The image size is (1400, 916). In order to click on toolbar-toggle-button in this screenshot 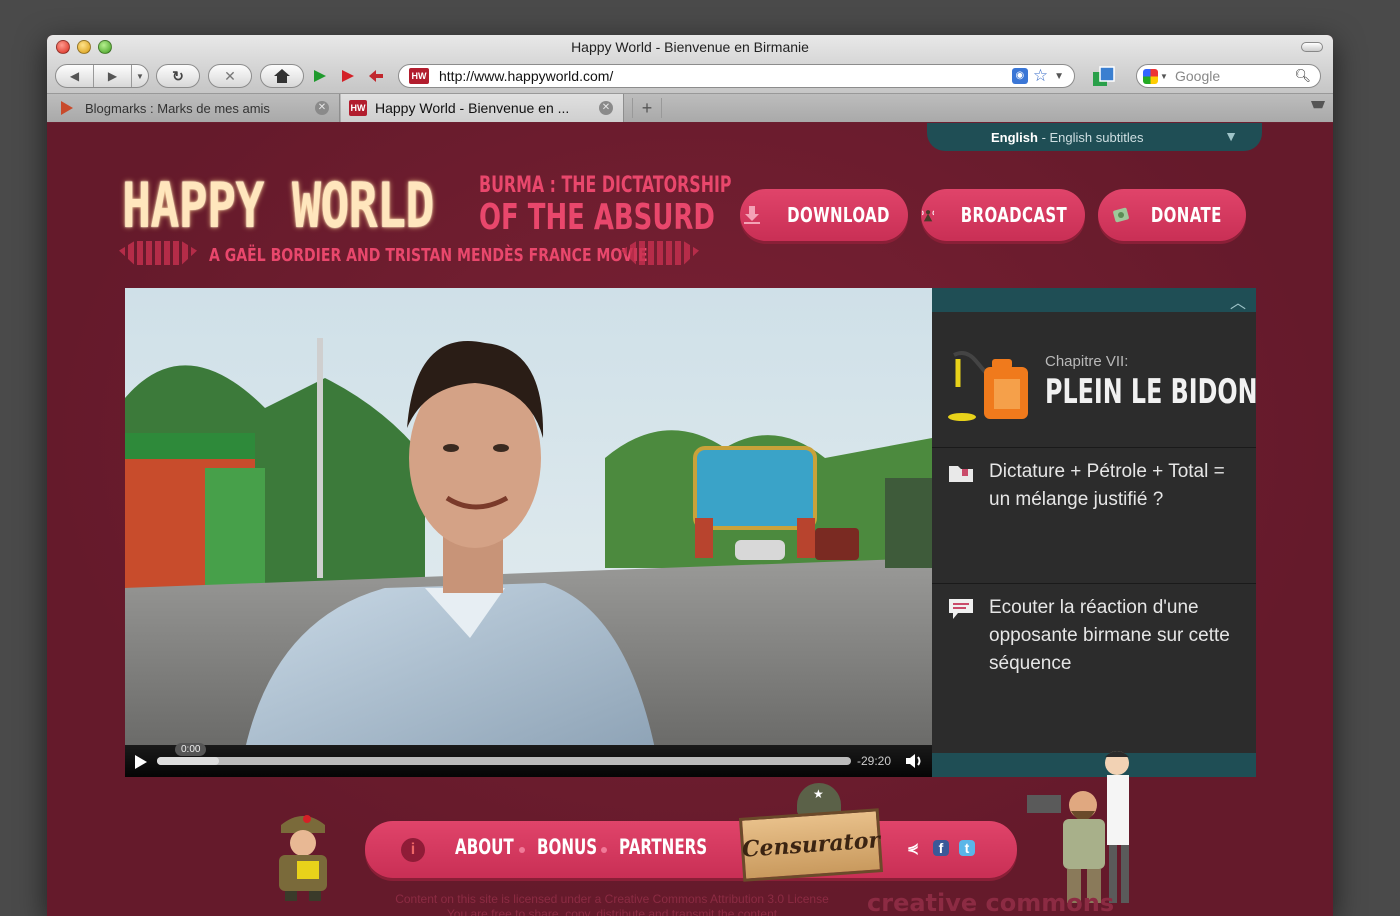, I will do `click(1312, 47)`.